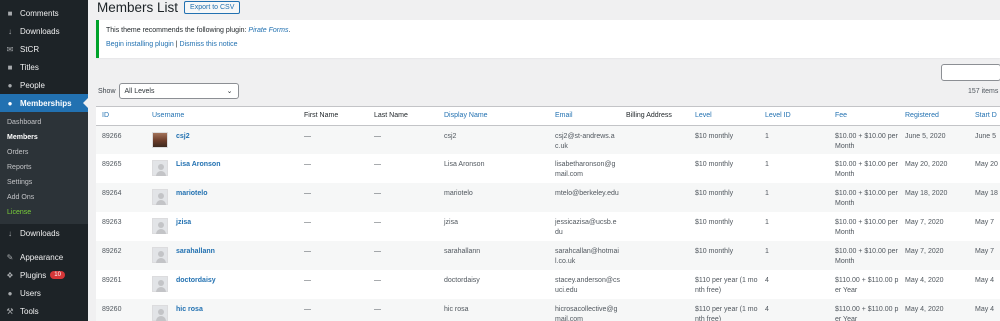 Image resolution: width=1000 pixels, height=321 pixels. I want to click on cell-registered: May 18, 2020, so click(934, 197).